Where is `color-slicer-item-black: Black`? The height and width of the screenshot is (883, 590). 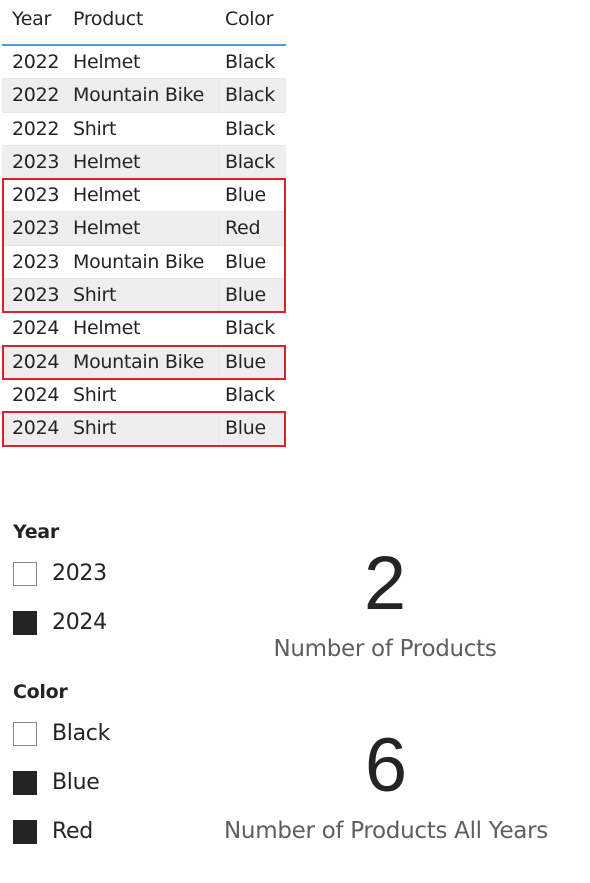 color-slicer-item-black: Black is located at coordinates (61, 733).